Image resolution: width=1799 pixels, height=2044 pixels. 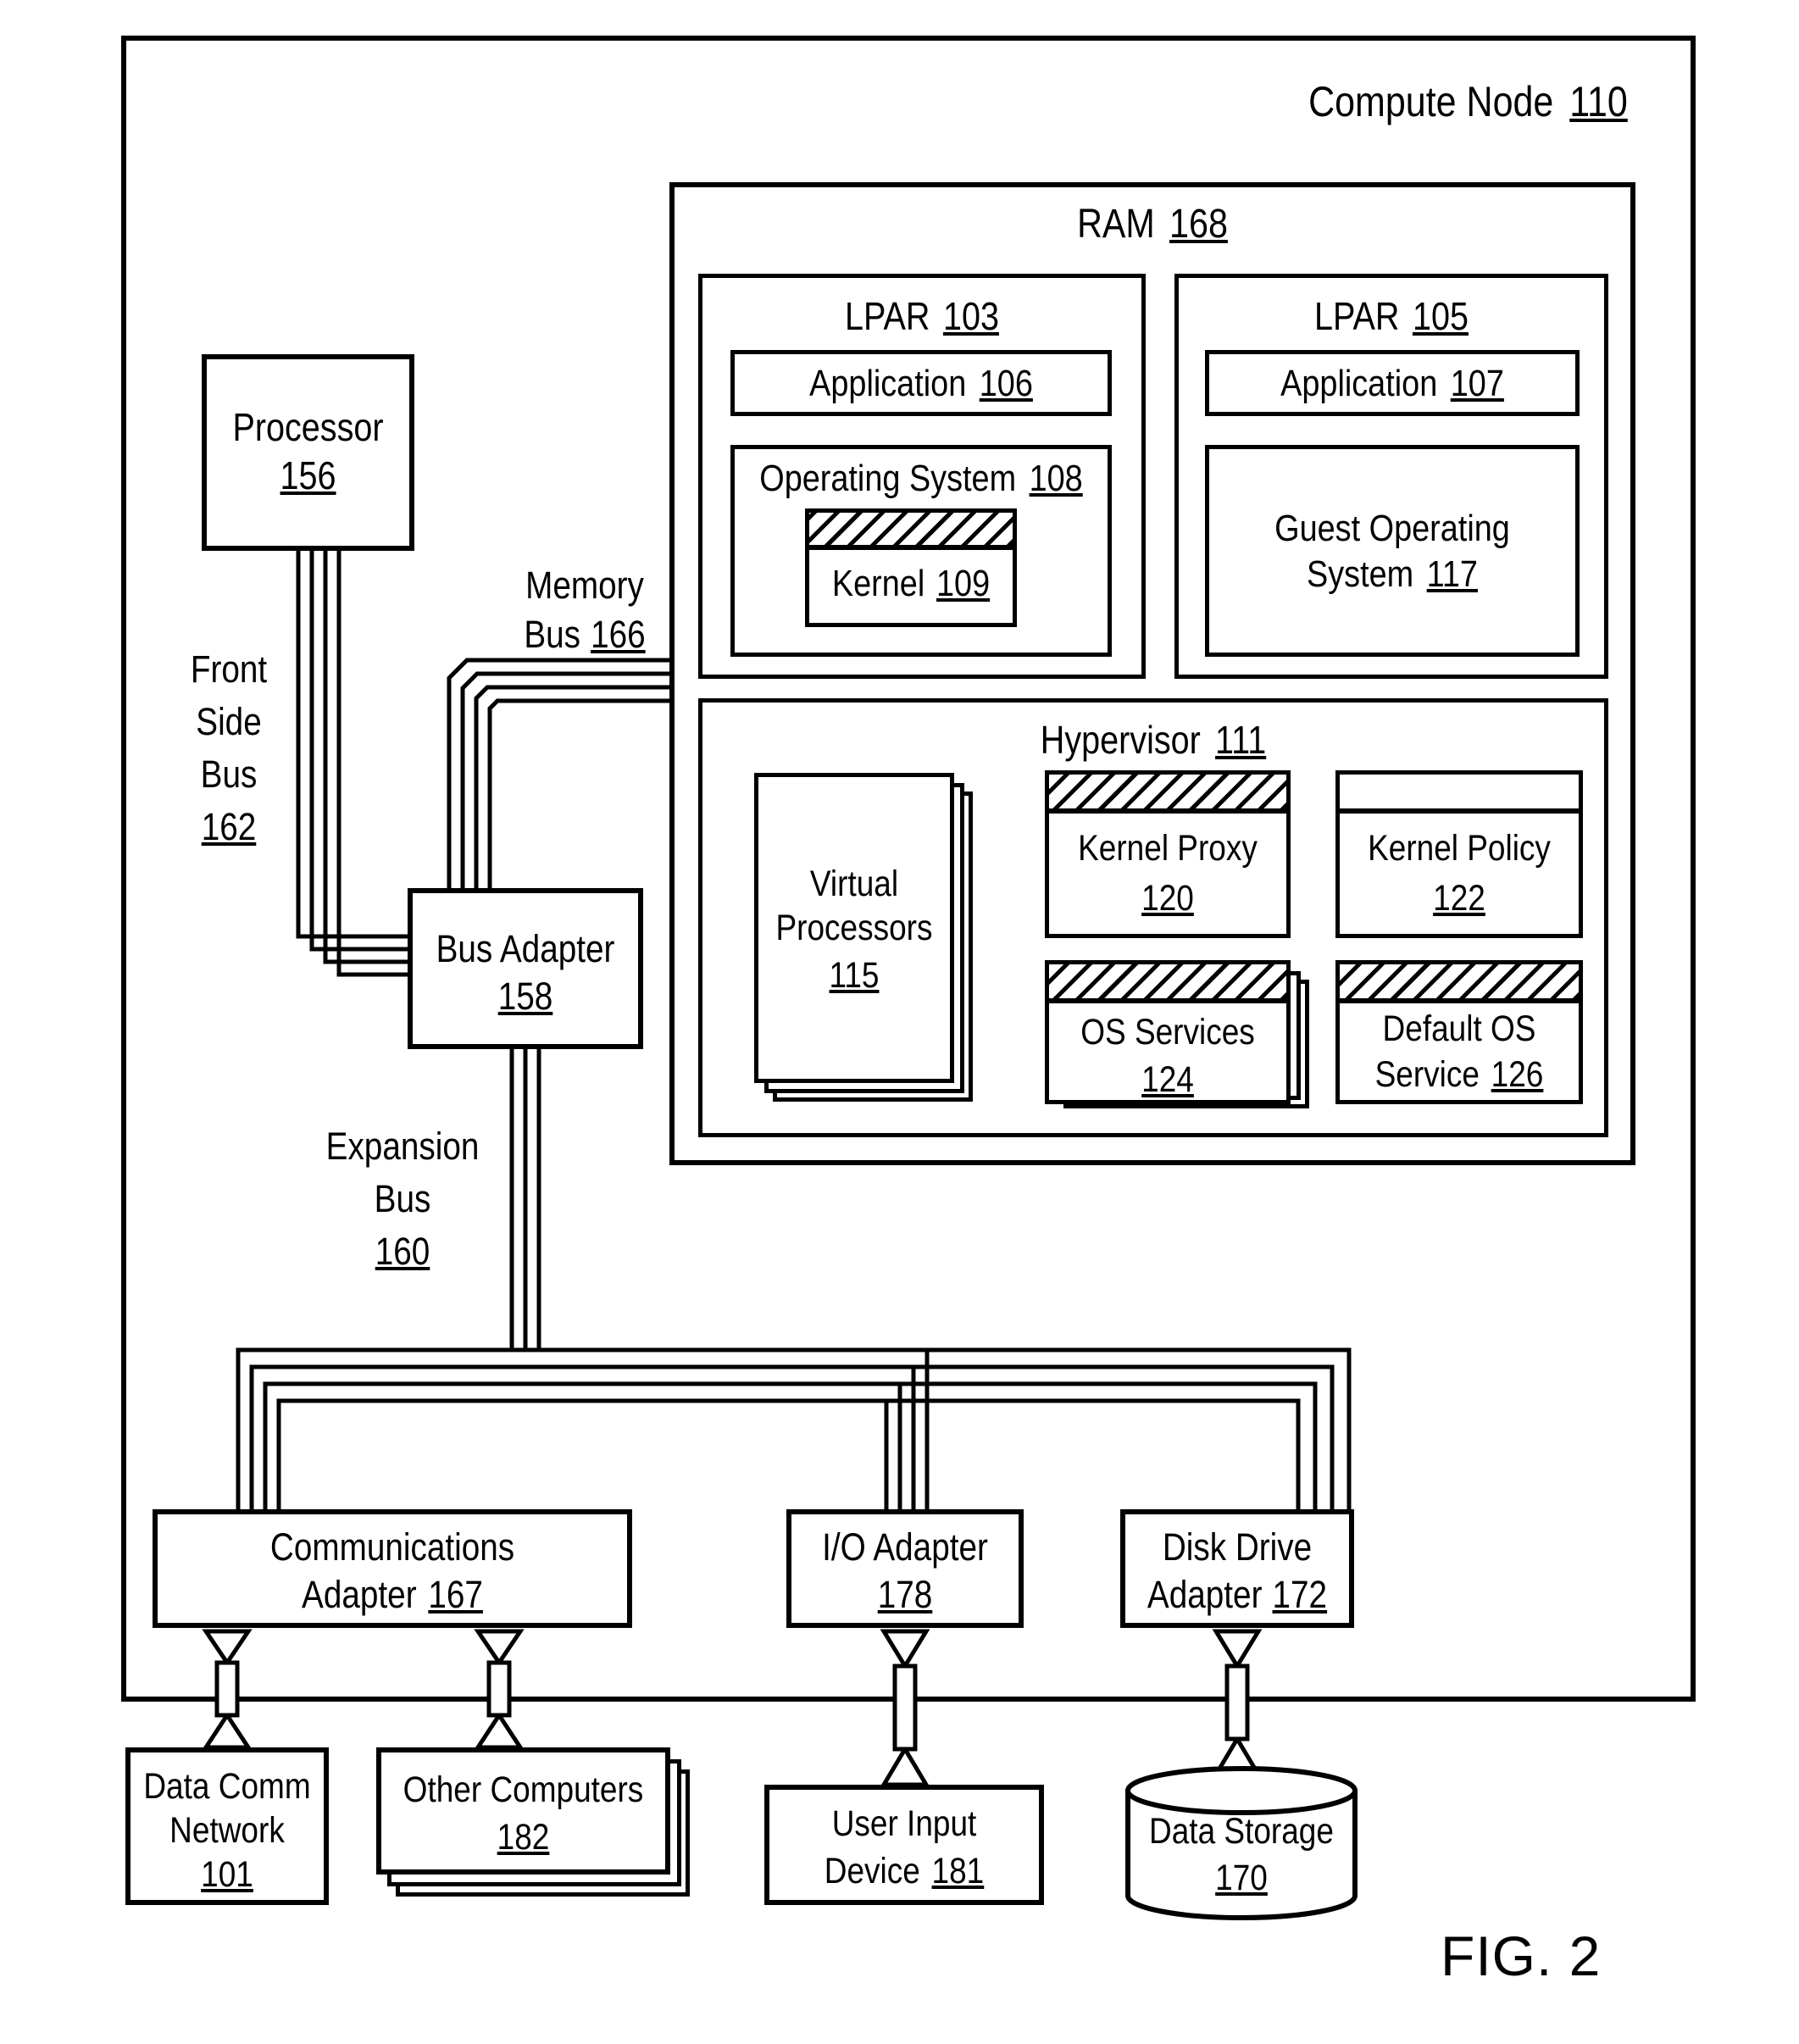 What do you see at coordinates (1237, 1703) in the screenshot?
I see `arrow-disk-to-storage` at bounding box center [1237, 1703].